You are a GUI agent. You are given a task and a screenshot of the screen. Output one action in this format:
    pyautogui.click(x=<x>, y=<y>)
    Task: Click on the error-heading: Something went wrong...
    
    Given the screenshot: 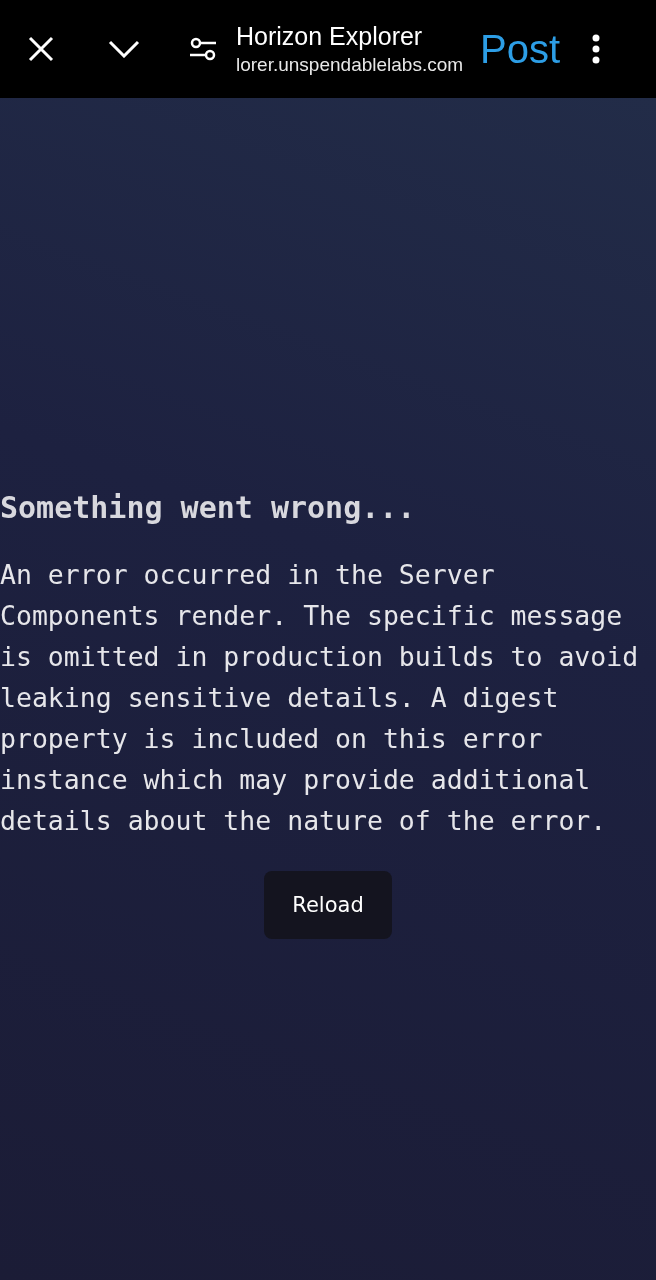 What is the action you would take?
    pyautogui.click(x=208, y=508)
    